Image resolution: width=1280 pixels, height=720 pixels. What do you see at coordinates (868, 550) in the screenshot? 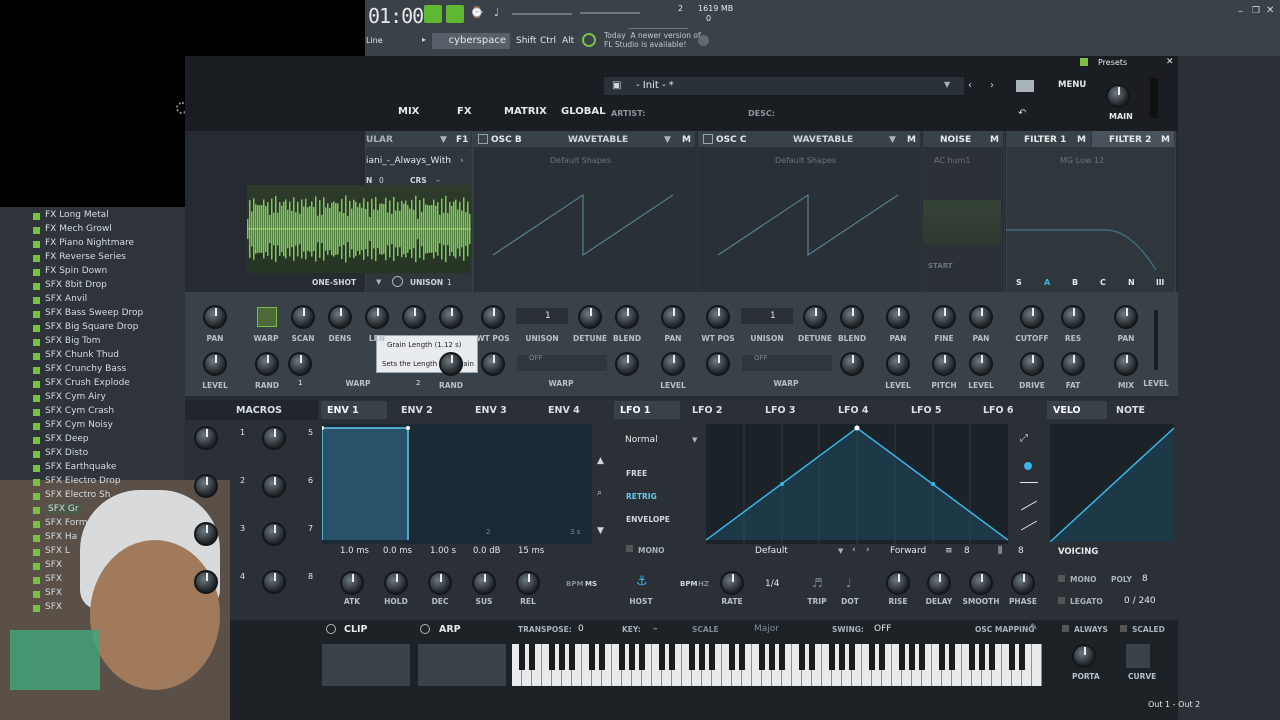
I see `lfo-next-icon: ›` at bounding box center [868, 550].